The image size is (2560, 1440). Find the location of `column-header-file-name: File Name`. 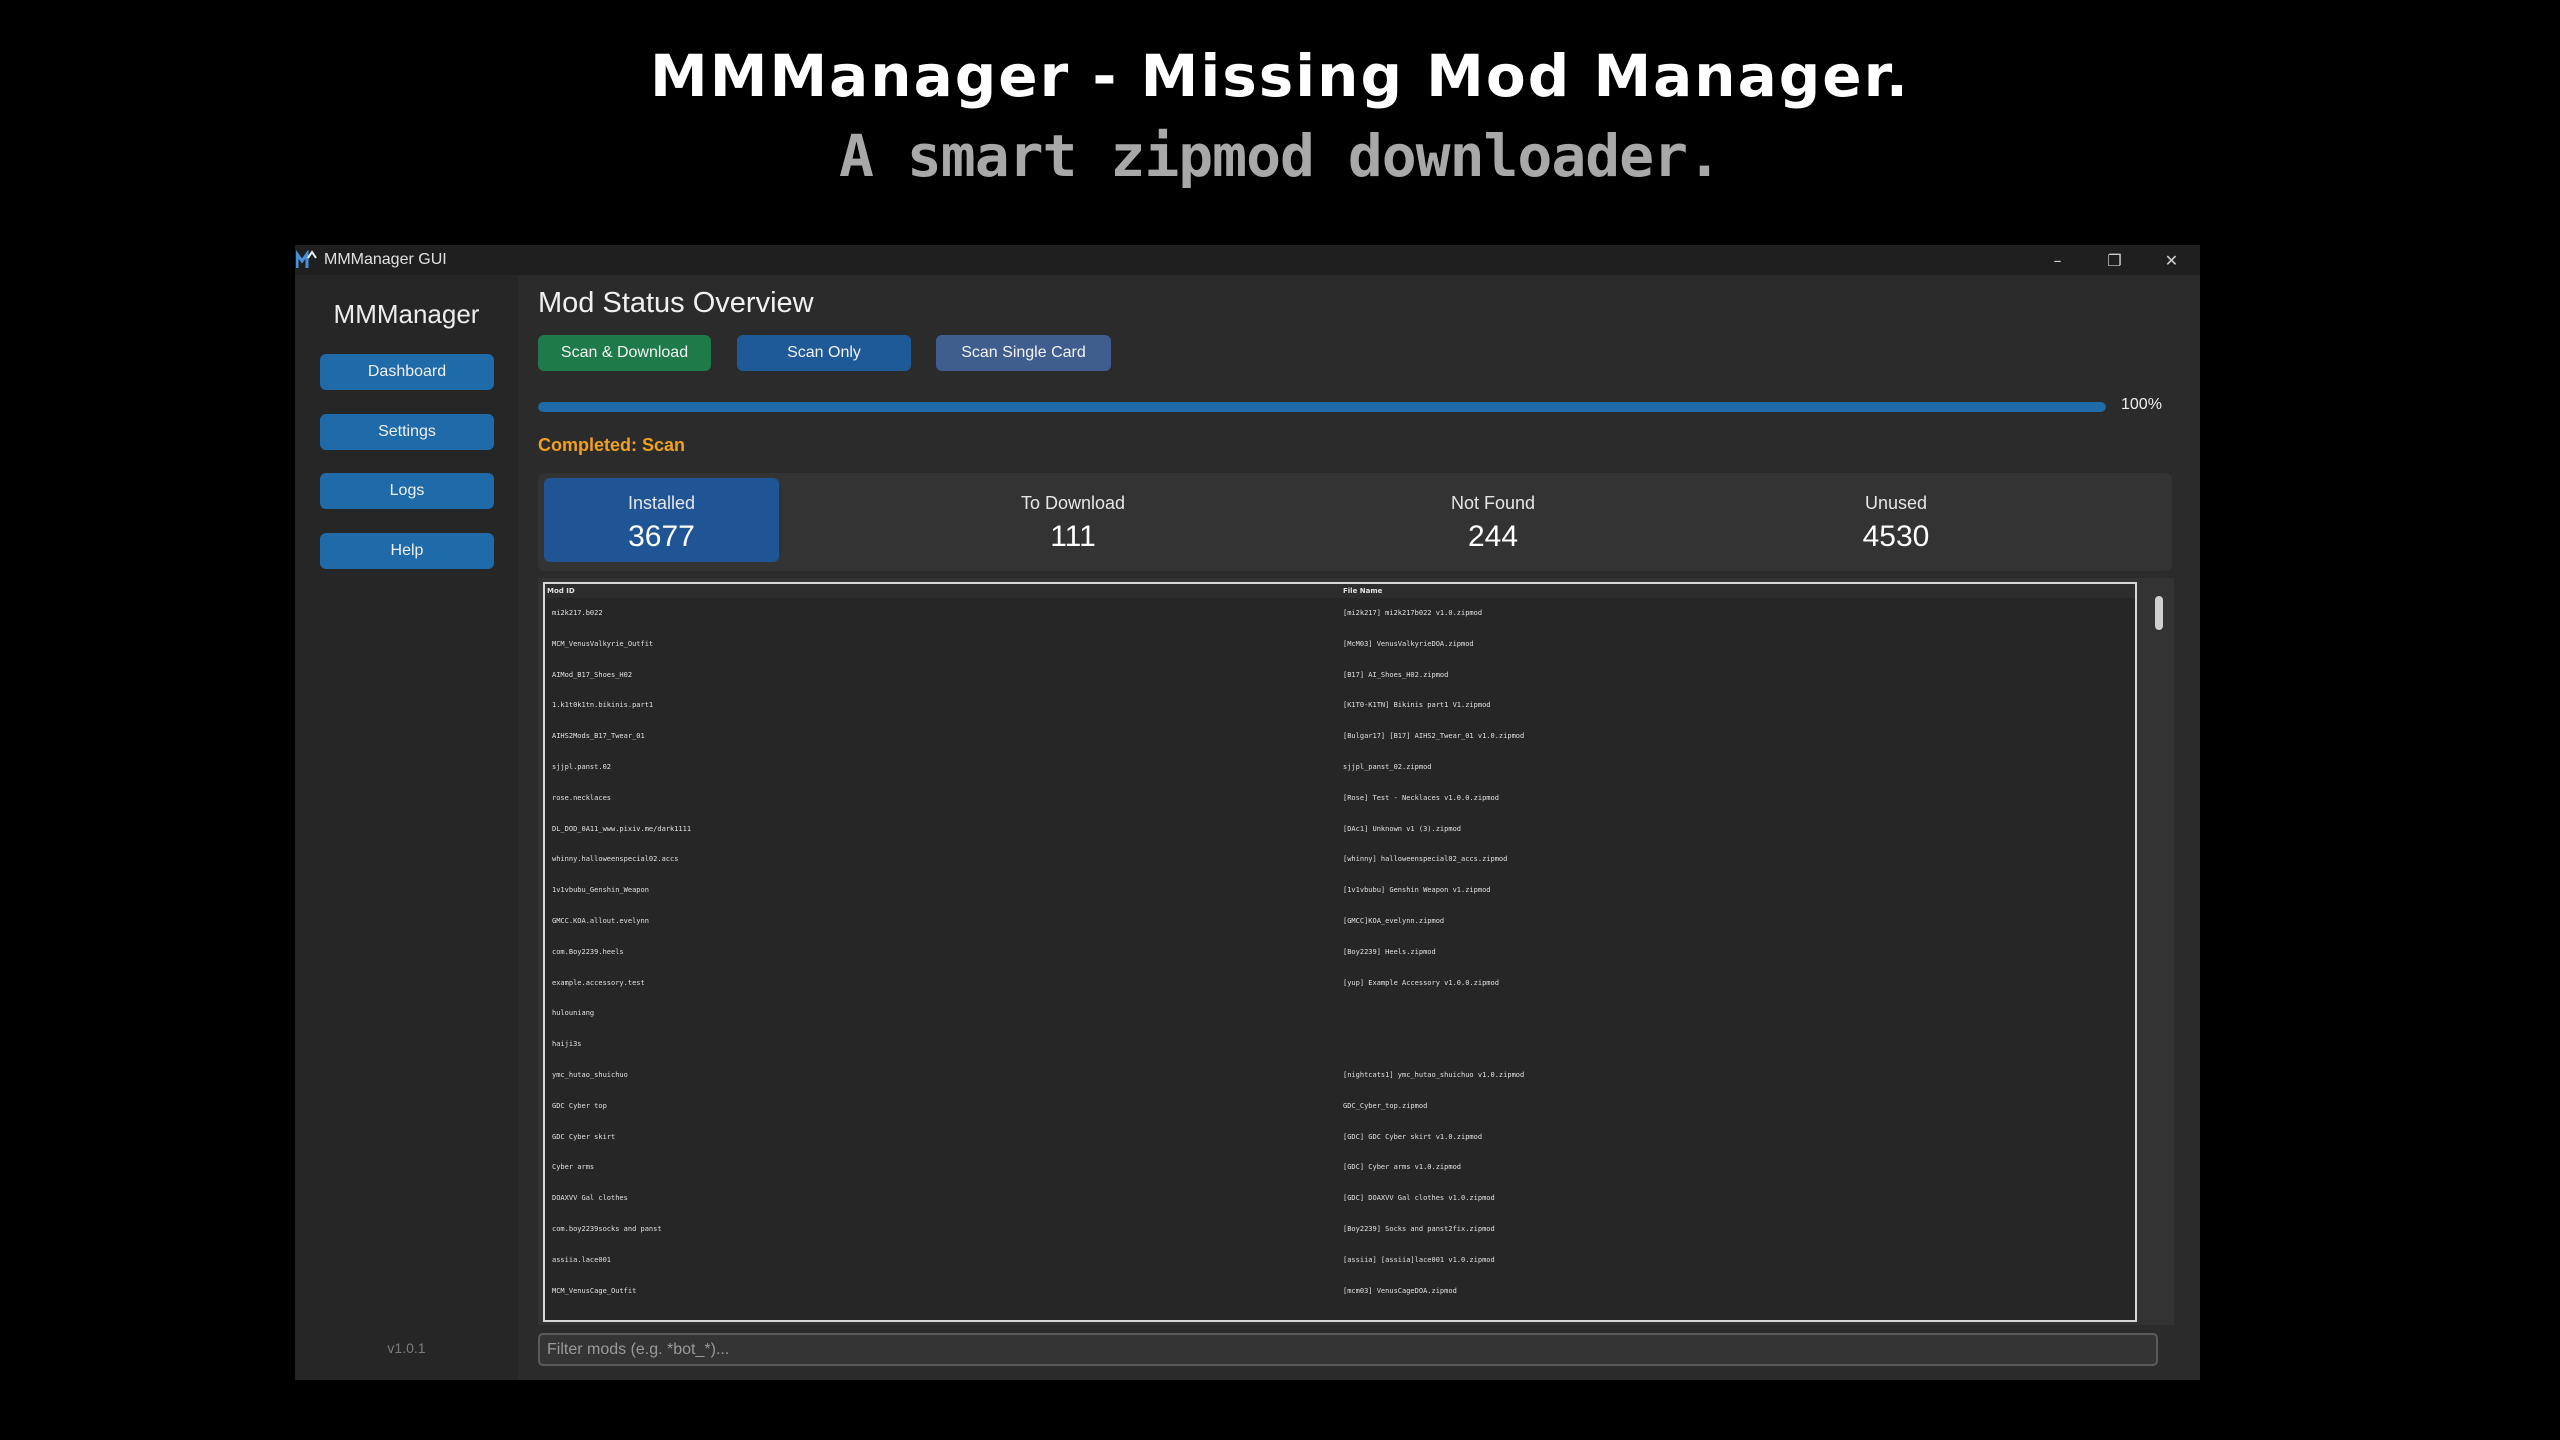

column-header-file-name: File Name is located at coordinates (1739, 591).